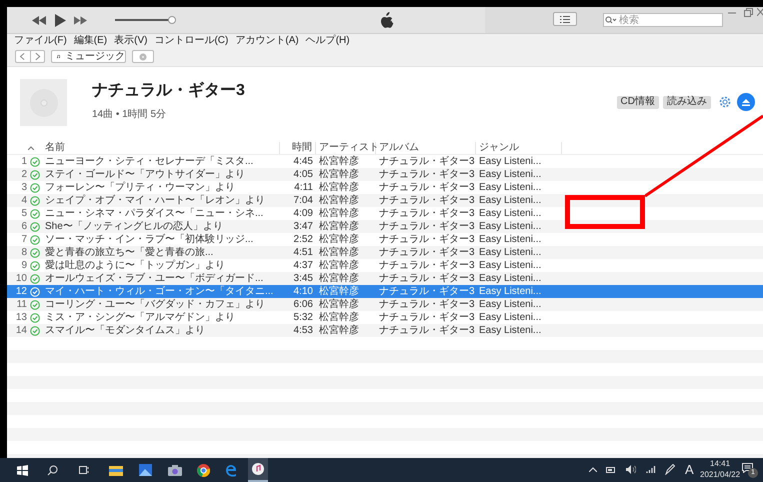 The width and height of the screenshot is (763, 482). I want to click on notifications-icon, so click(747, 468).